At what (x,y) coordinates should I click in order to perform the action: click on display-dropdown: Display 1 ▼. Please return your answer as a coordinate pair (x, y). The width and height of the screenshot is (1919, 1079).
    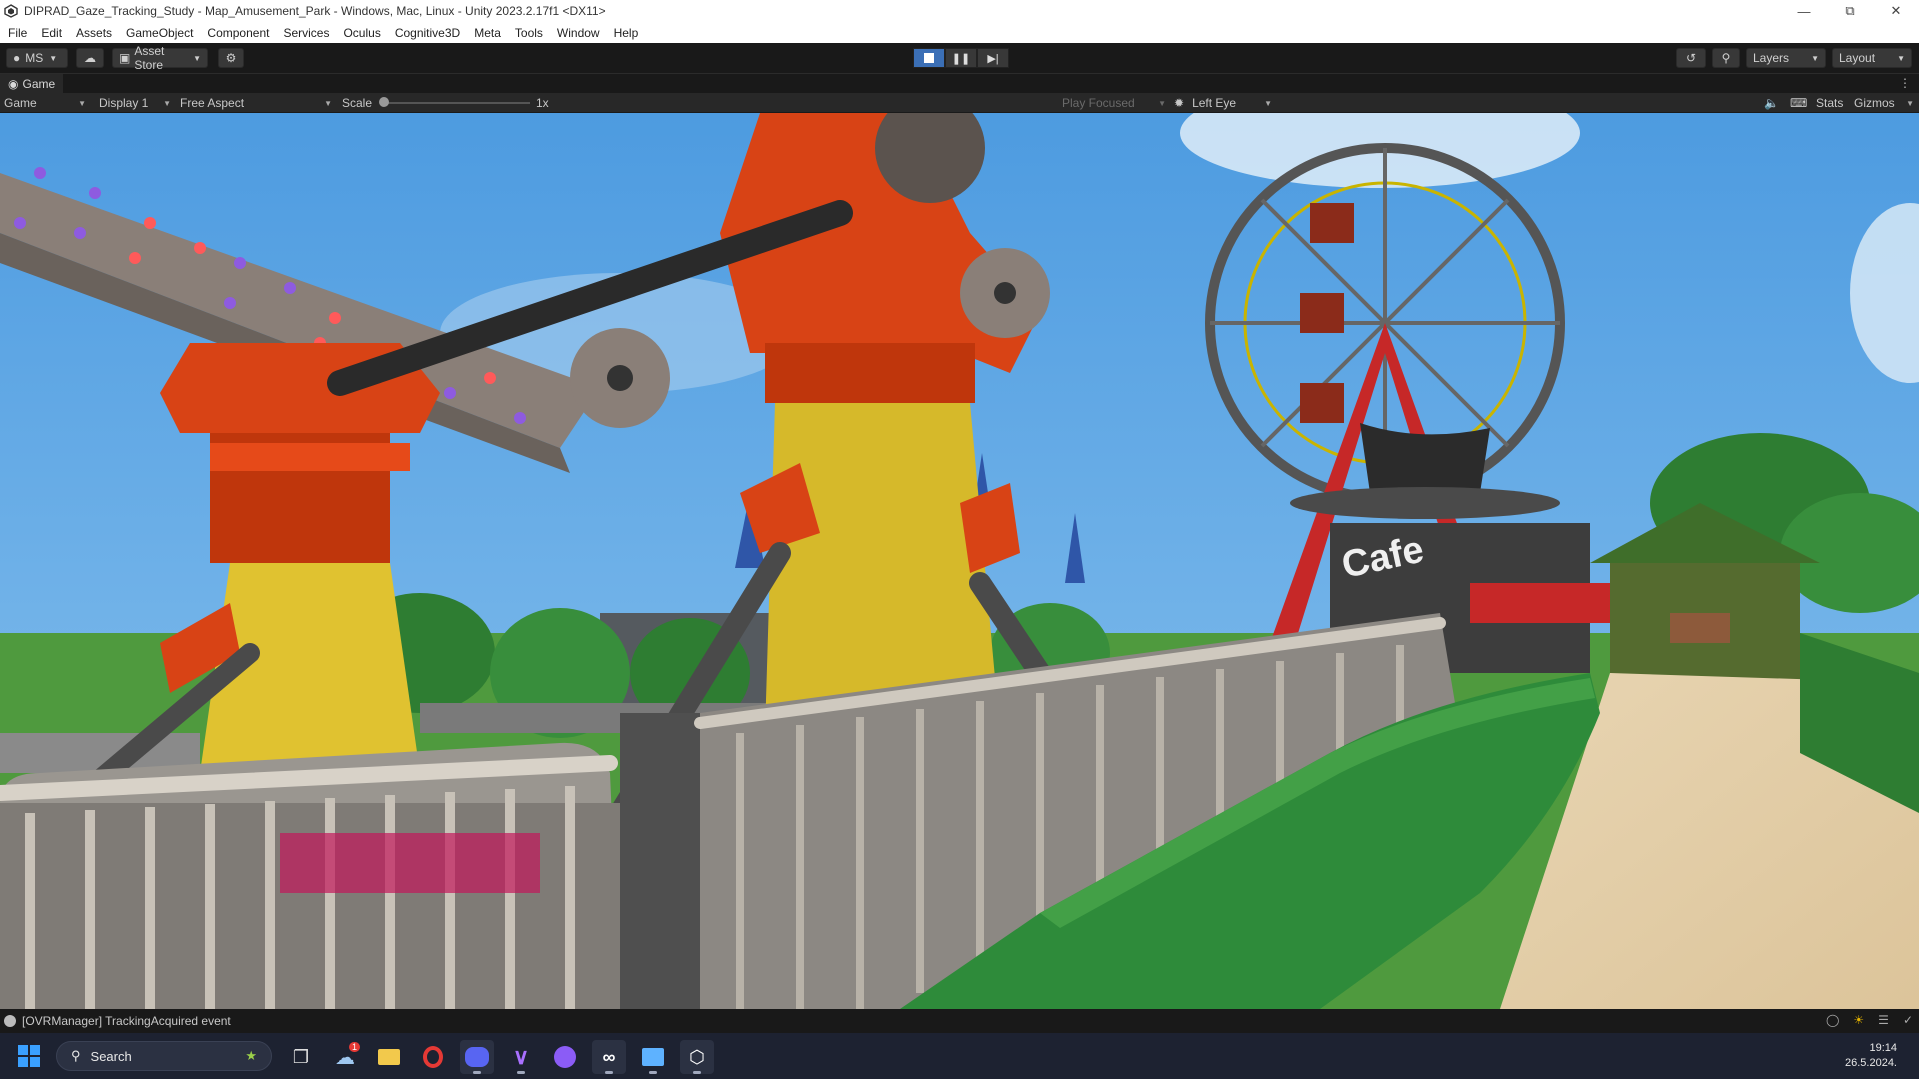
    Looking at the image, I should click on (135, 103).